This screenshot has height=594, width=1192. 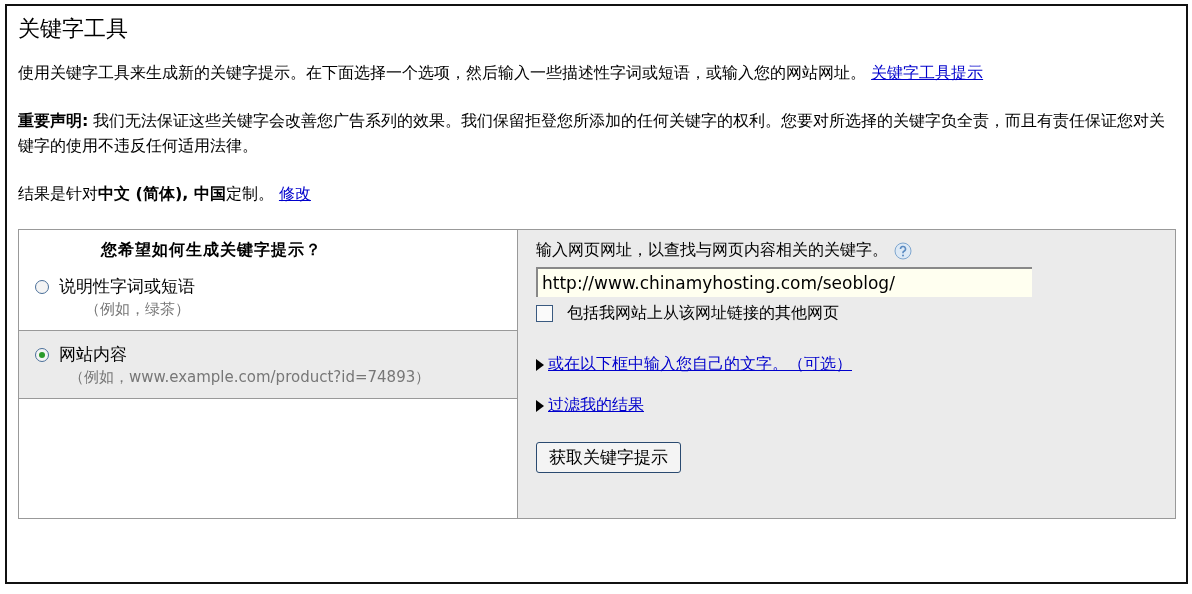 What do you see at coordinates (700, 364) in the screenshot?
I see `expander-link: 或在以下框中输入您自己的文字。（可选）` at bounding box center [700, 364].